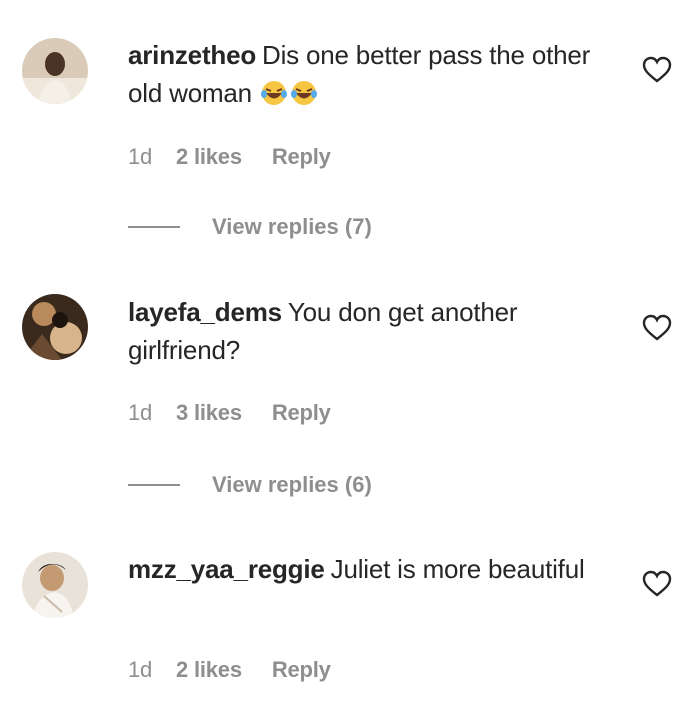 The width and height of the screenshot is (696, 717). What do you see at coordinates (292, 484) in the screenshot?
I see `view-replies-label: View replies (6)` at bounding box center [292, 484].